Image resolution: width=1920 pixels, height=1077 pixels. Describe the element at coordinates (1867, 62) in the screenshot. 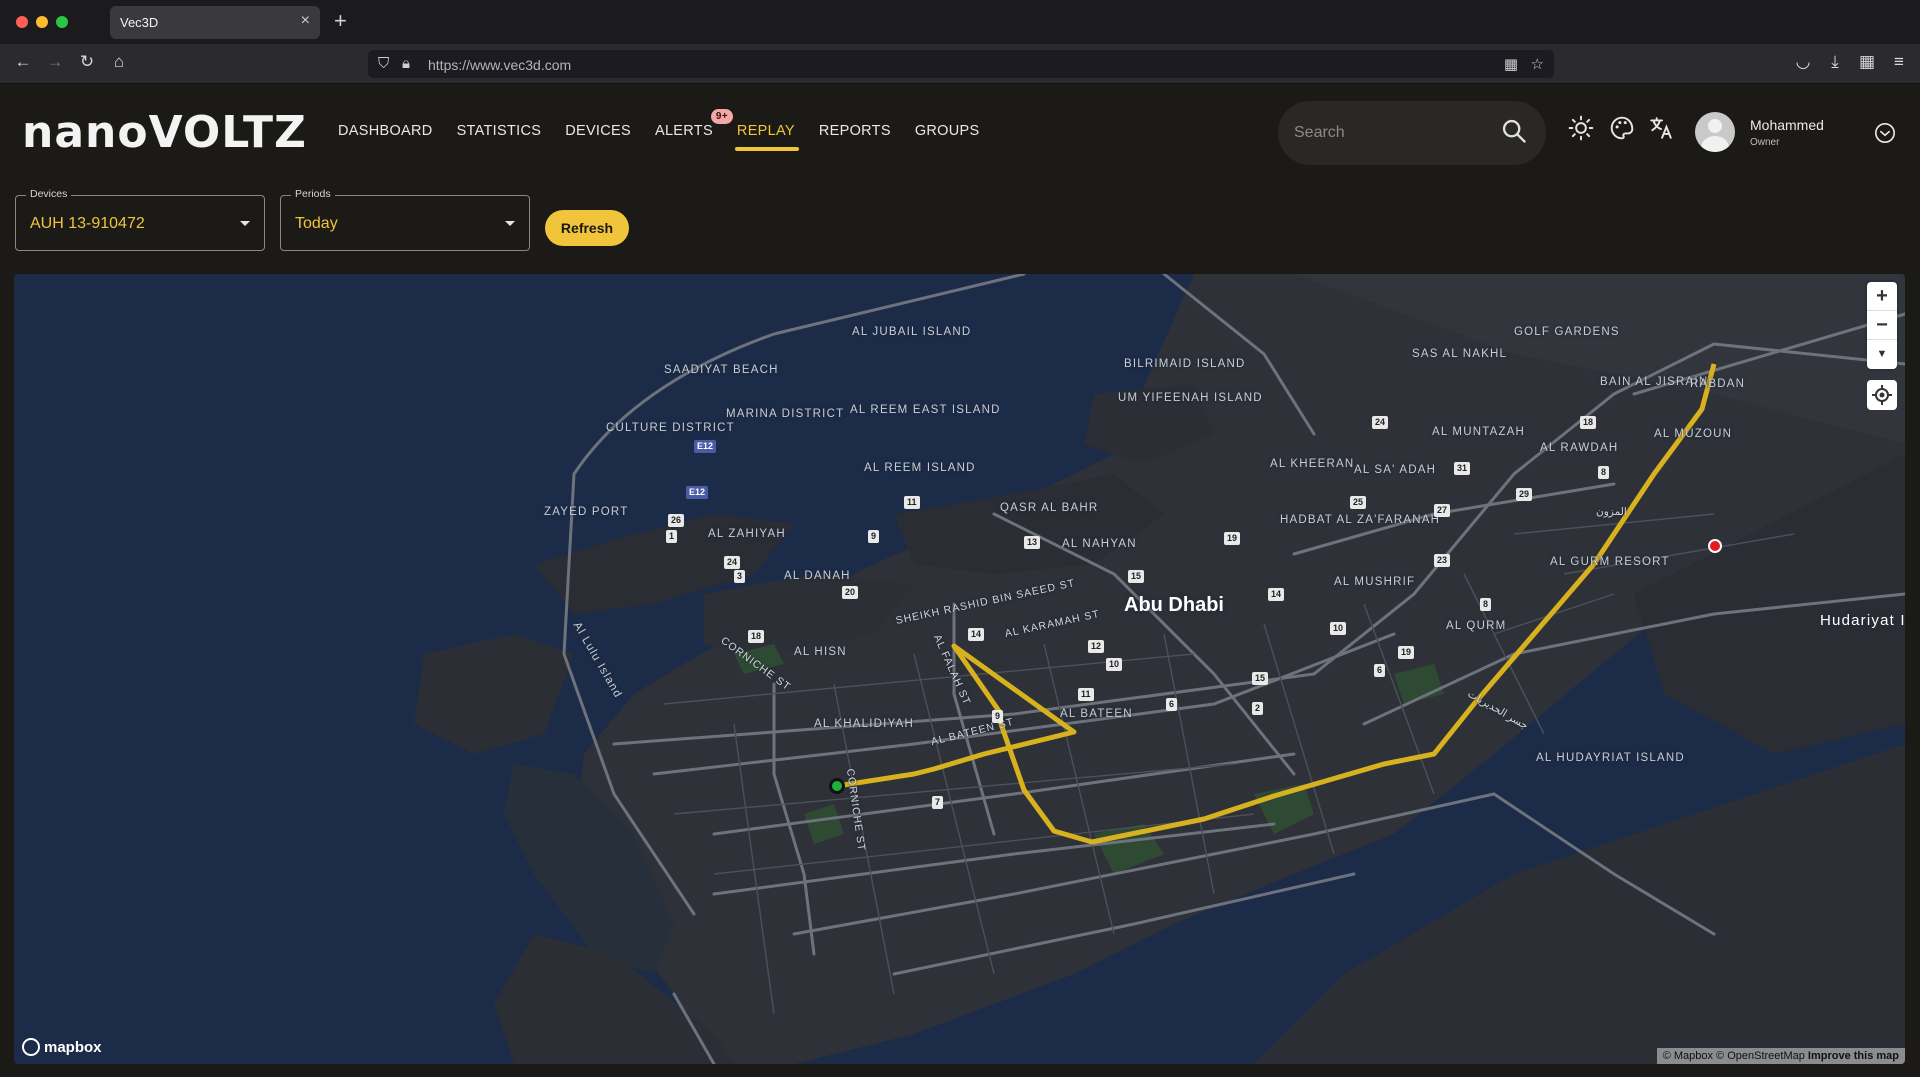

I see `extensions-icon: ▦` at that location.